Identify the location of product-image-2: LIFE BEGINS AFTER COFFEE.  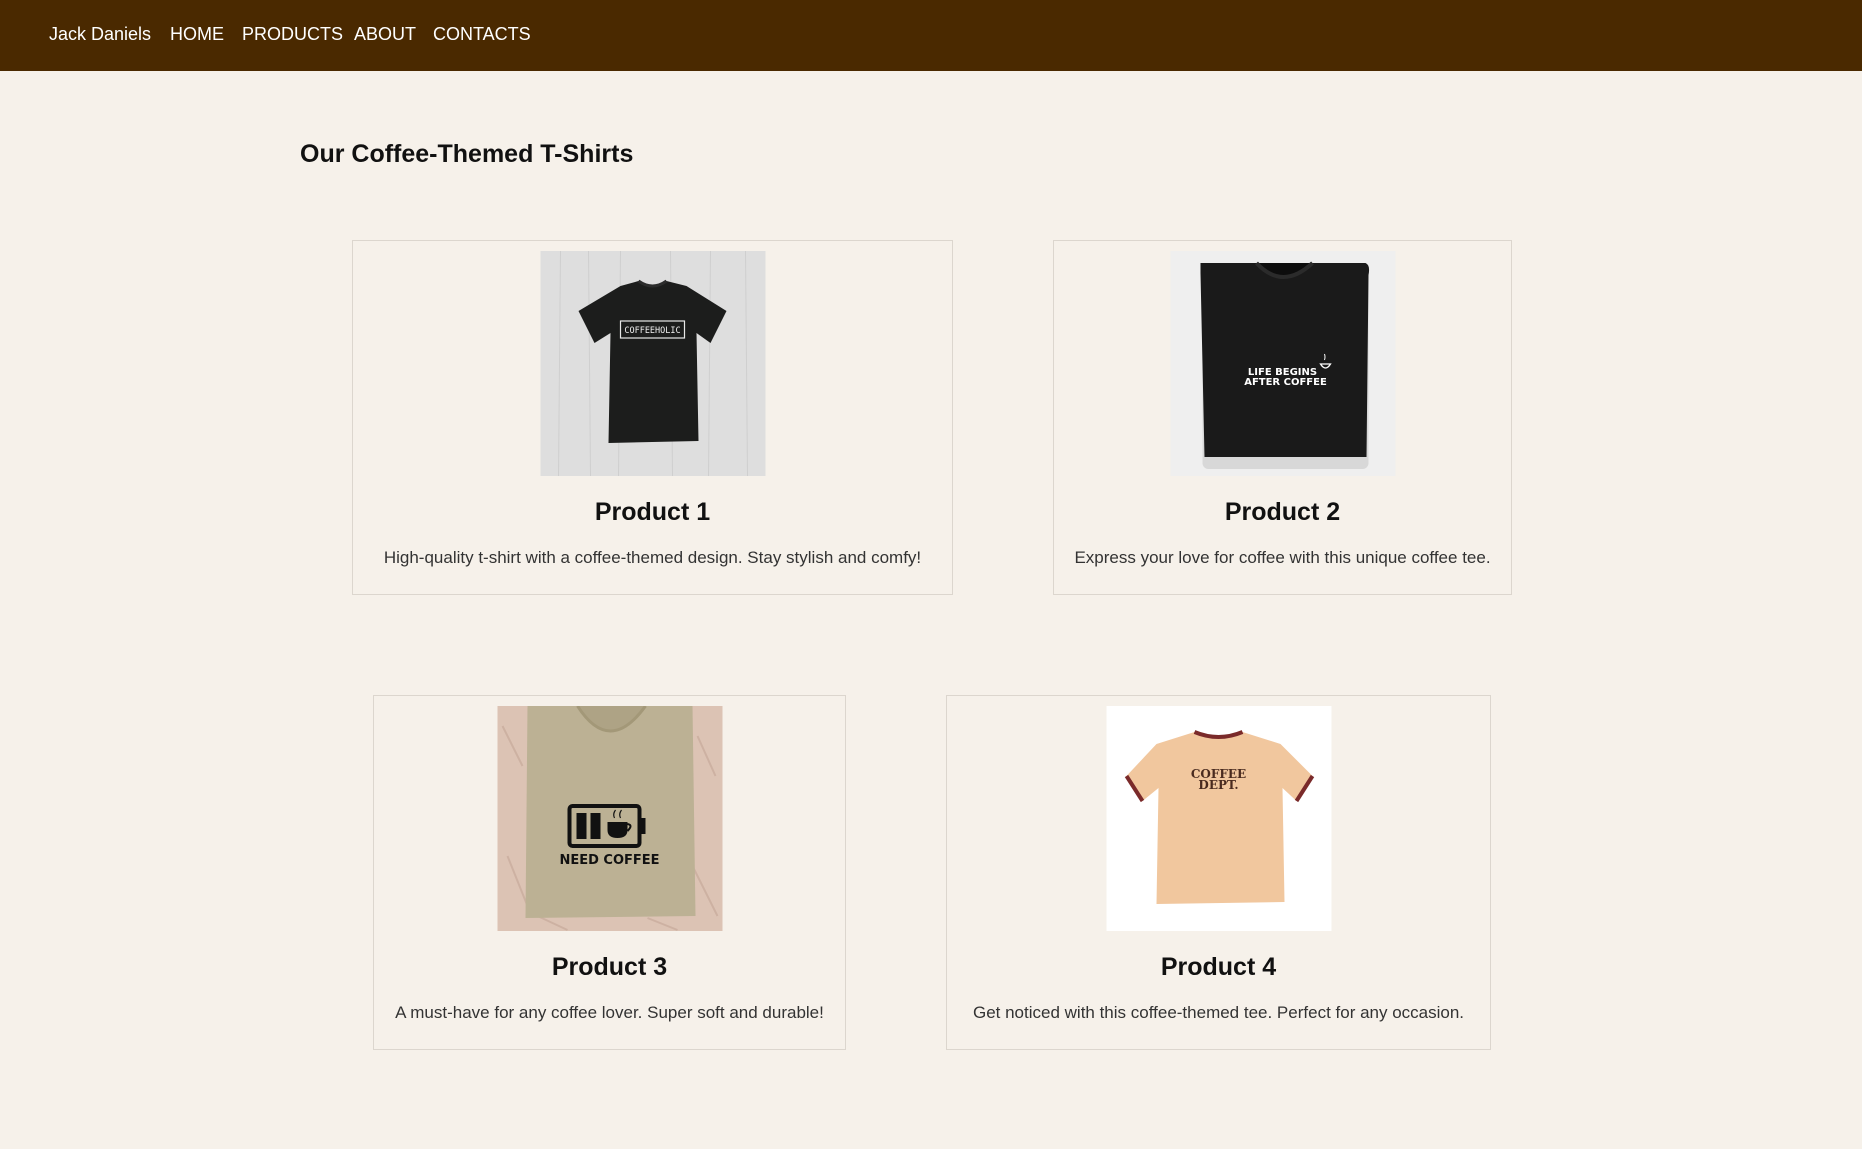
(1282, 363).